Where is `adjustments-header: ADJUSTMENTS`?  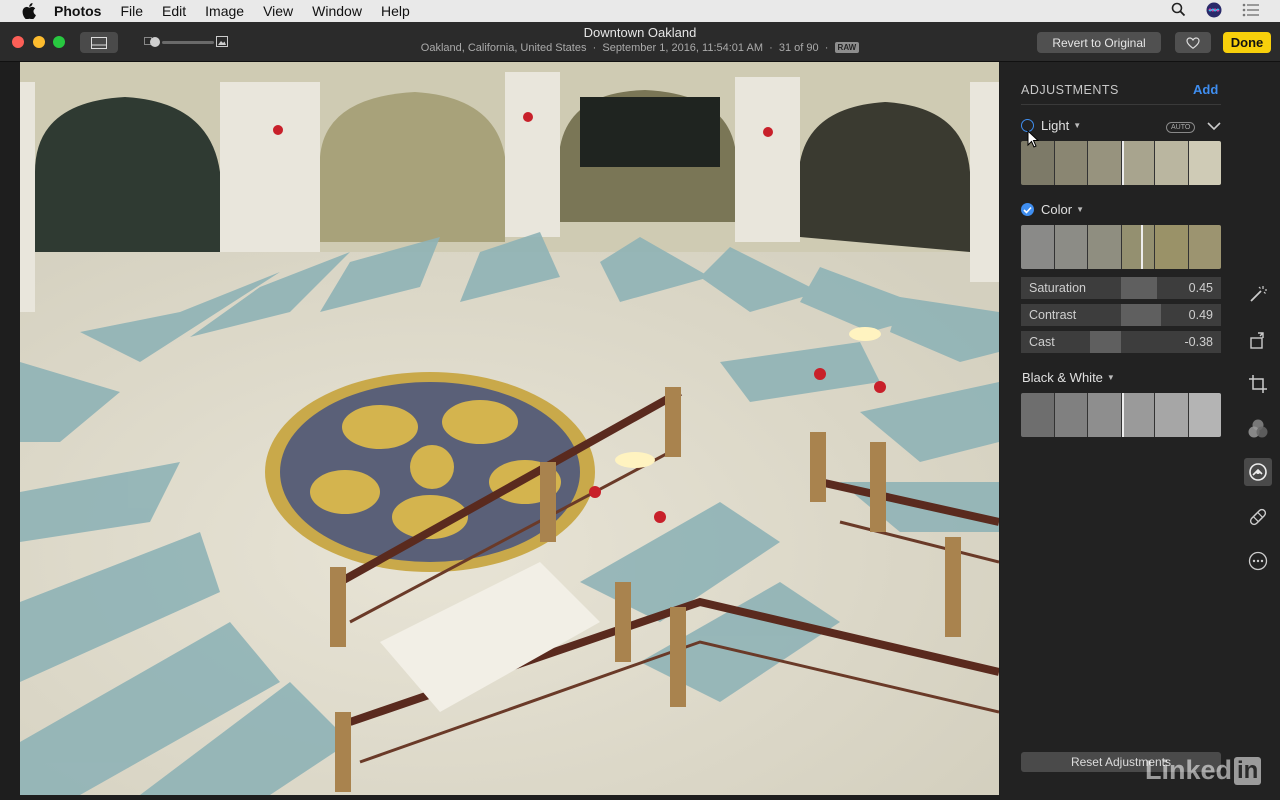 adjustments-header: ADJUSTMENTS is located at coordinates (1070, 90).